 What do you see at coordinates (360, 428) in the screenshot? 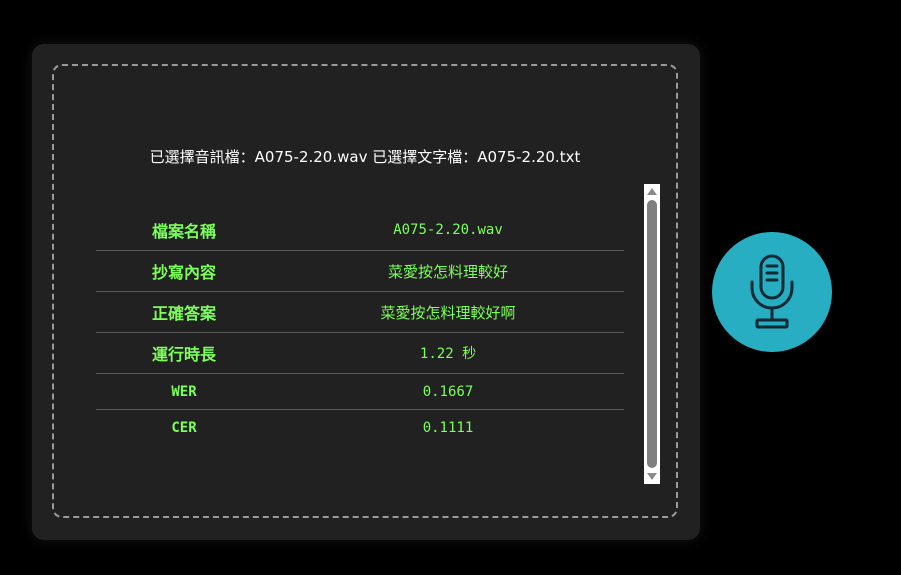
I see `table-row: CER 0.1111` at bounding box center [360, 428].